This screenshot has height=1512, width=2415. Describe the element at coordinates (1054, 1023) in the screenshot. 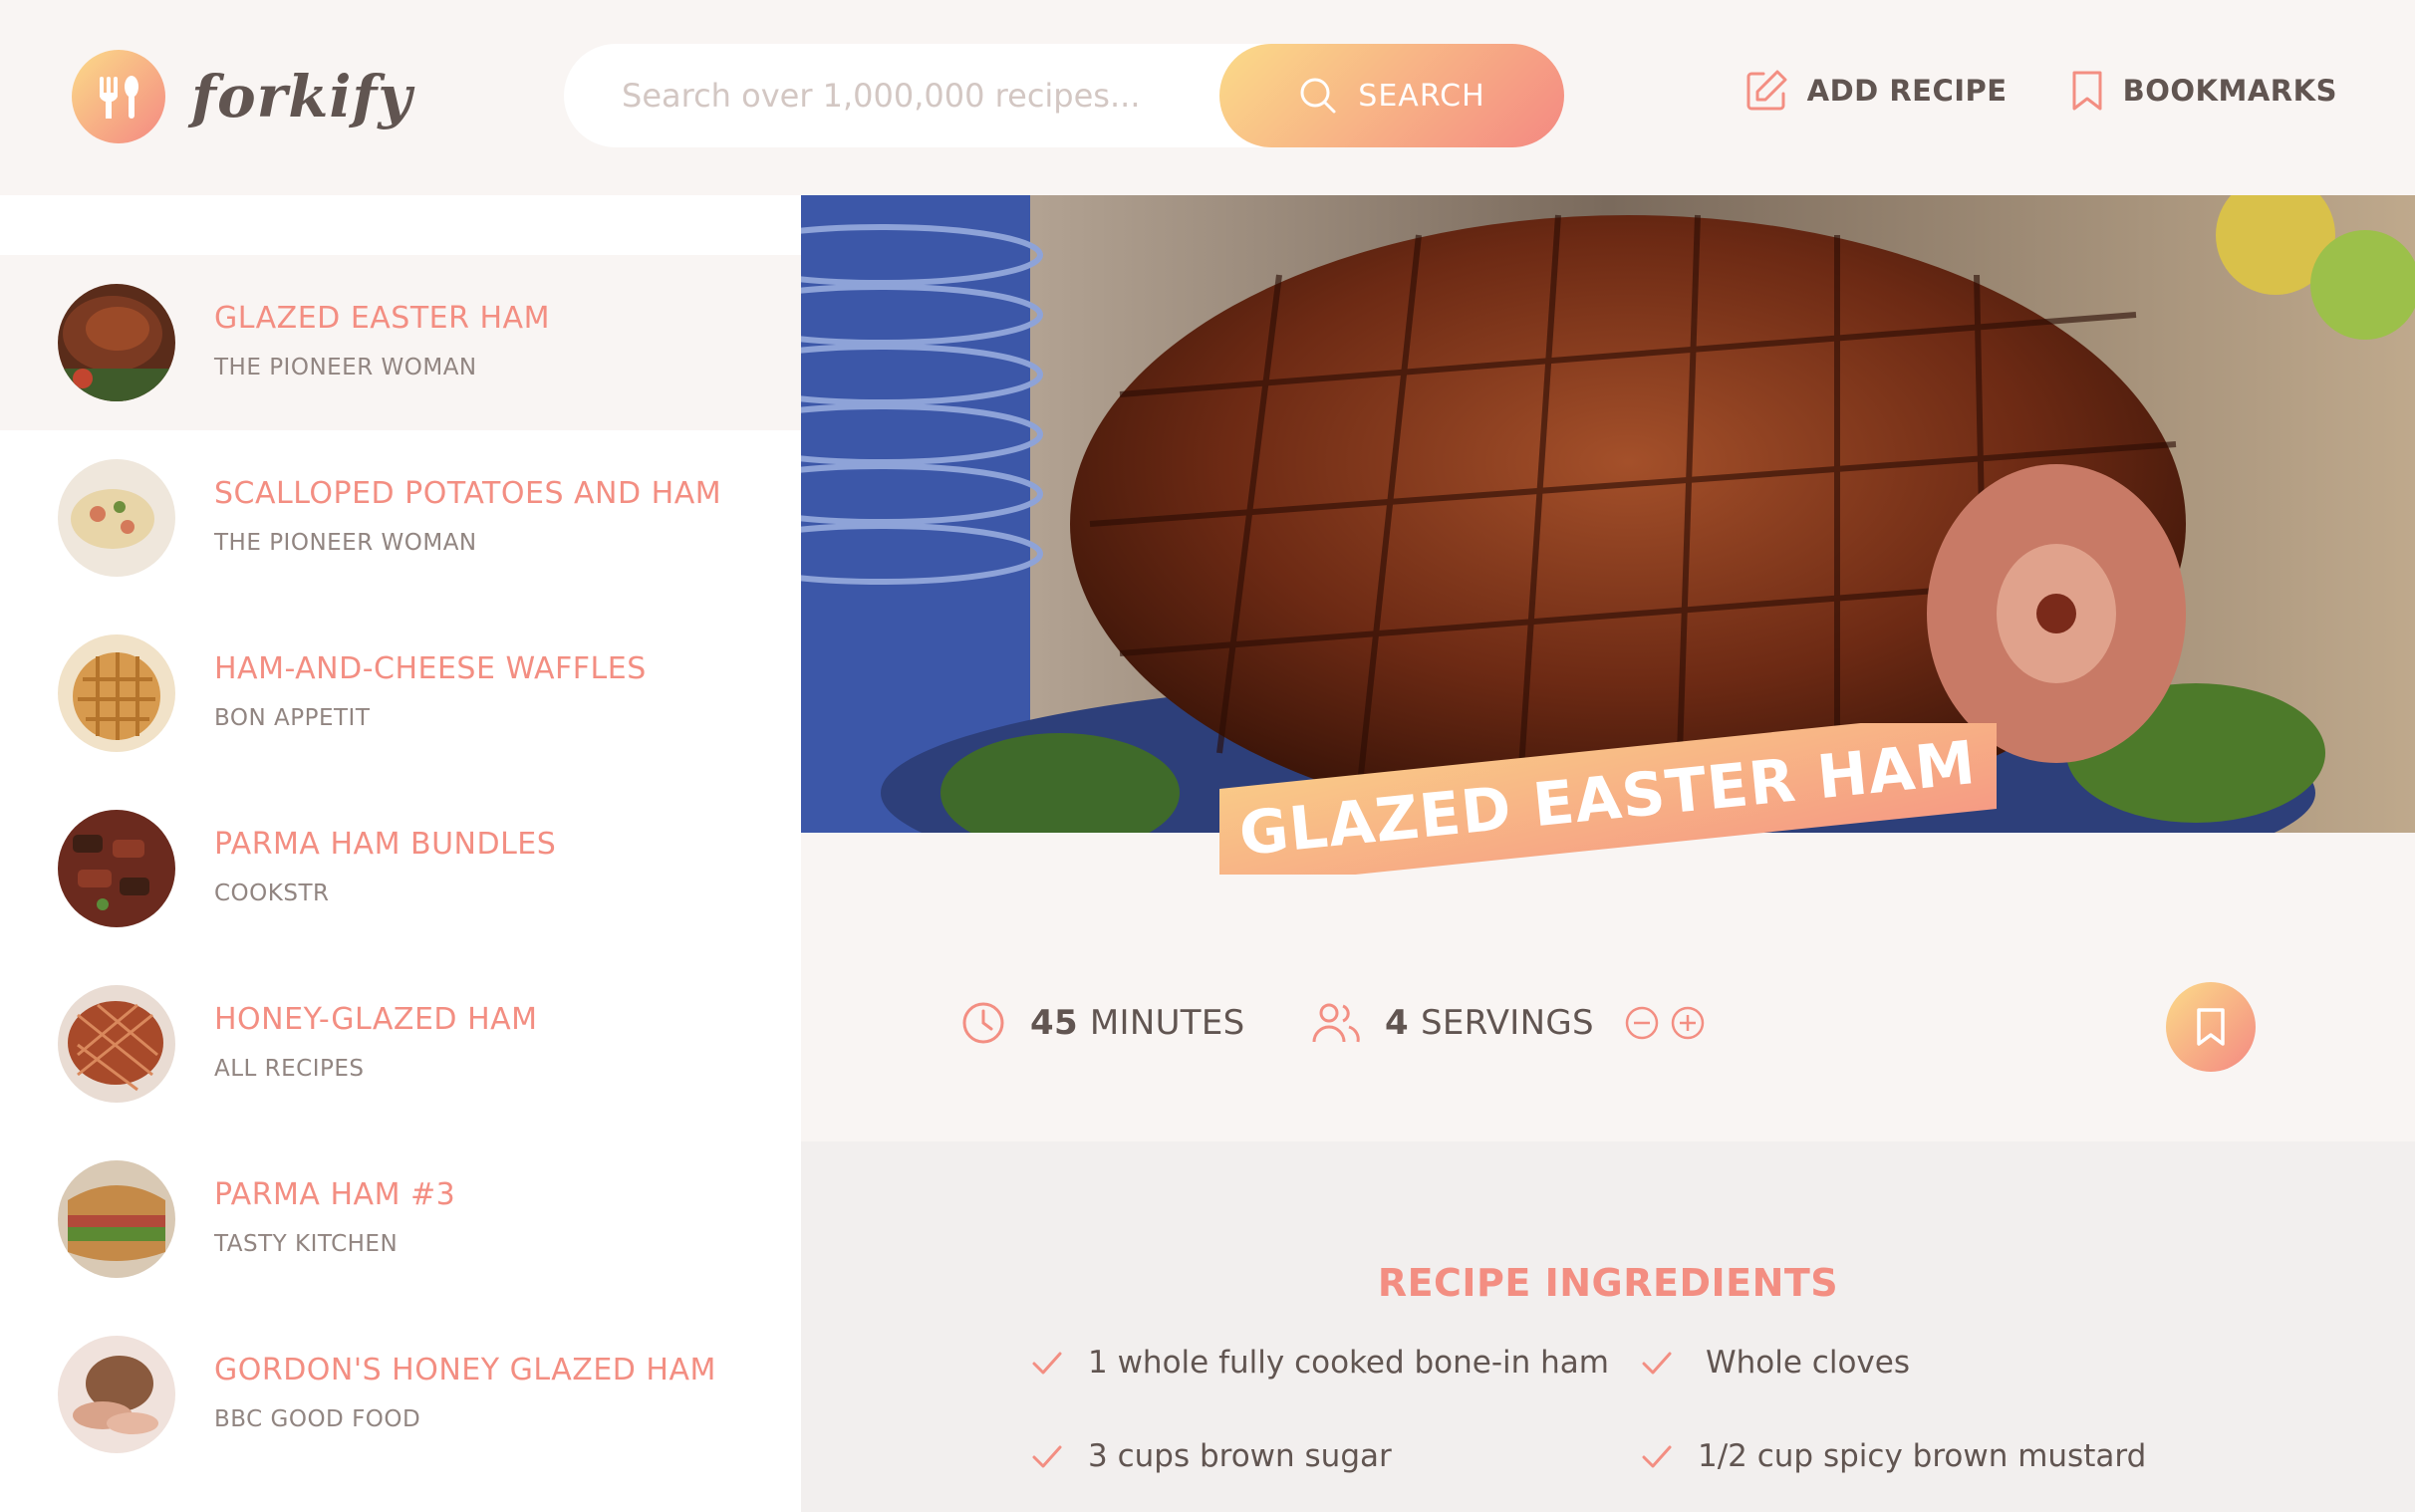

I see `cooking-time-value: 45` at that location.